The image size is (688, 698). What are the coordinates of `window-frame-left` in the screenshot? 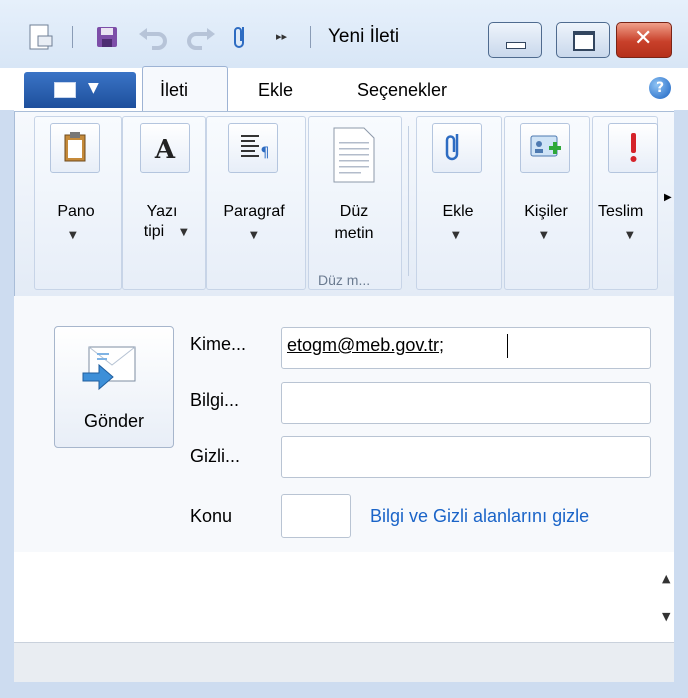 It's located at (7, 404).